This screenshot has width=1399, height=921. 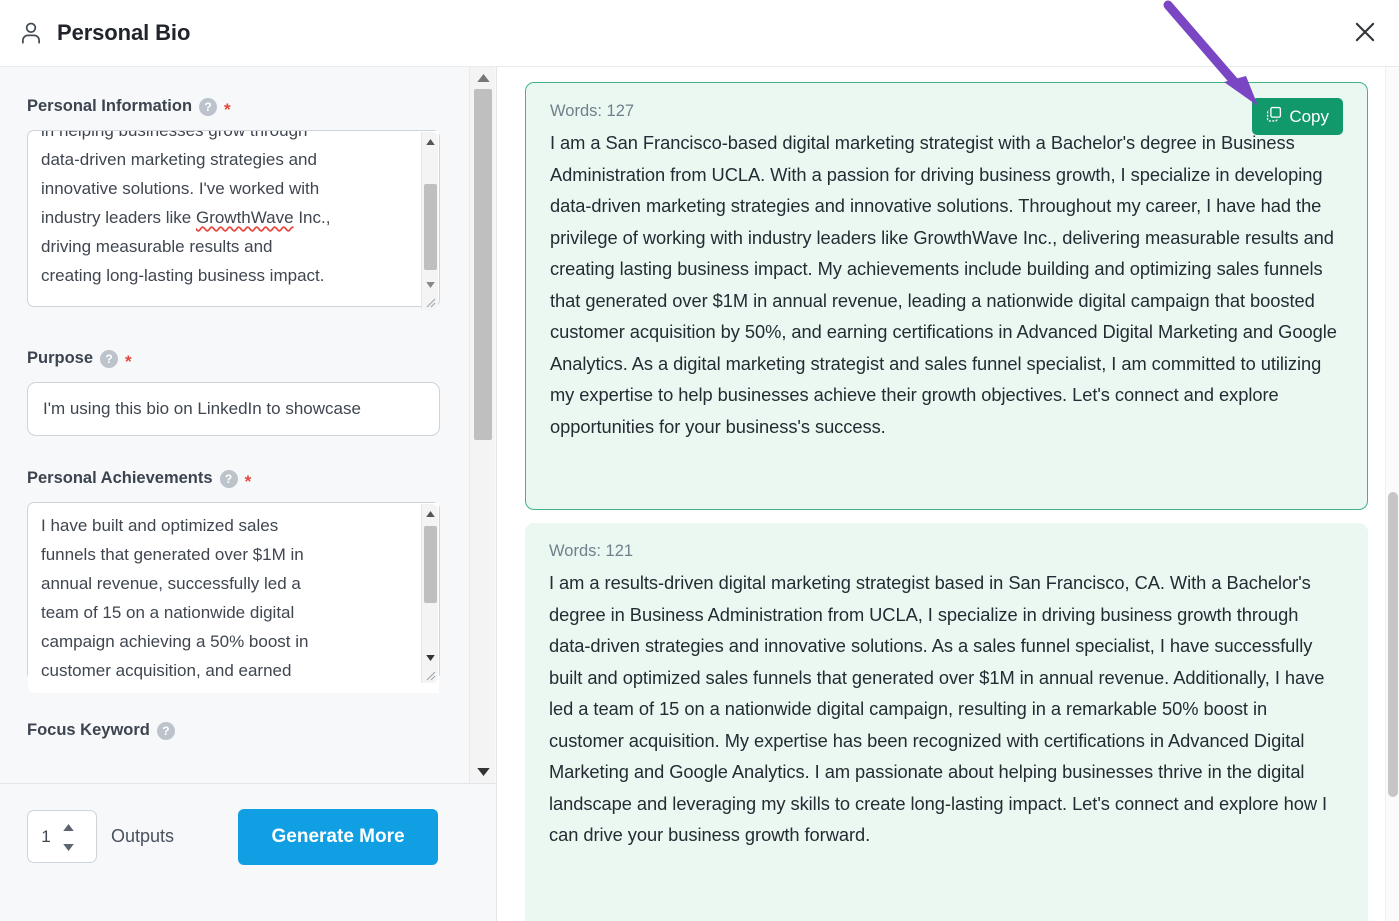 I want to click on label-text: Personal Information, so click(x=110, y=106).